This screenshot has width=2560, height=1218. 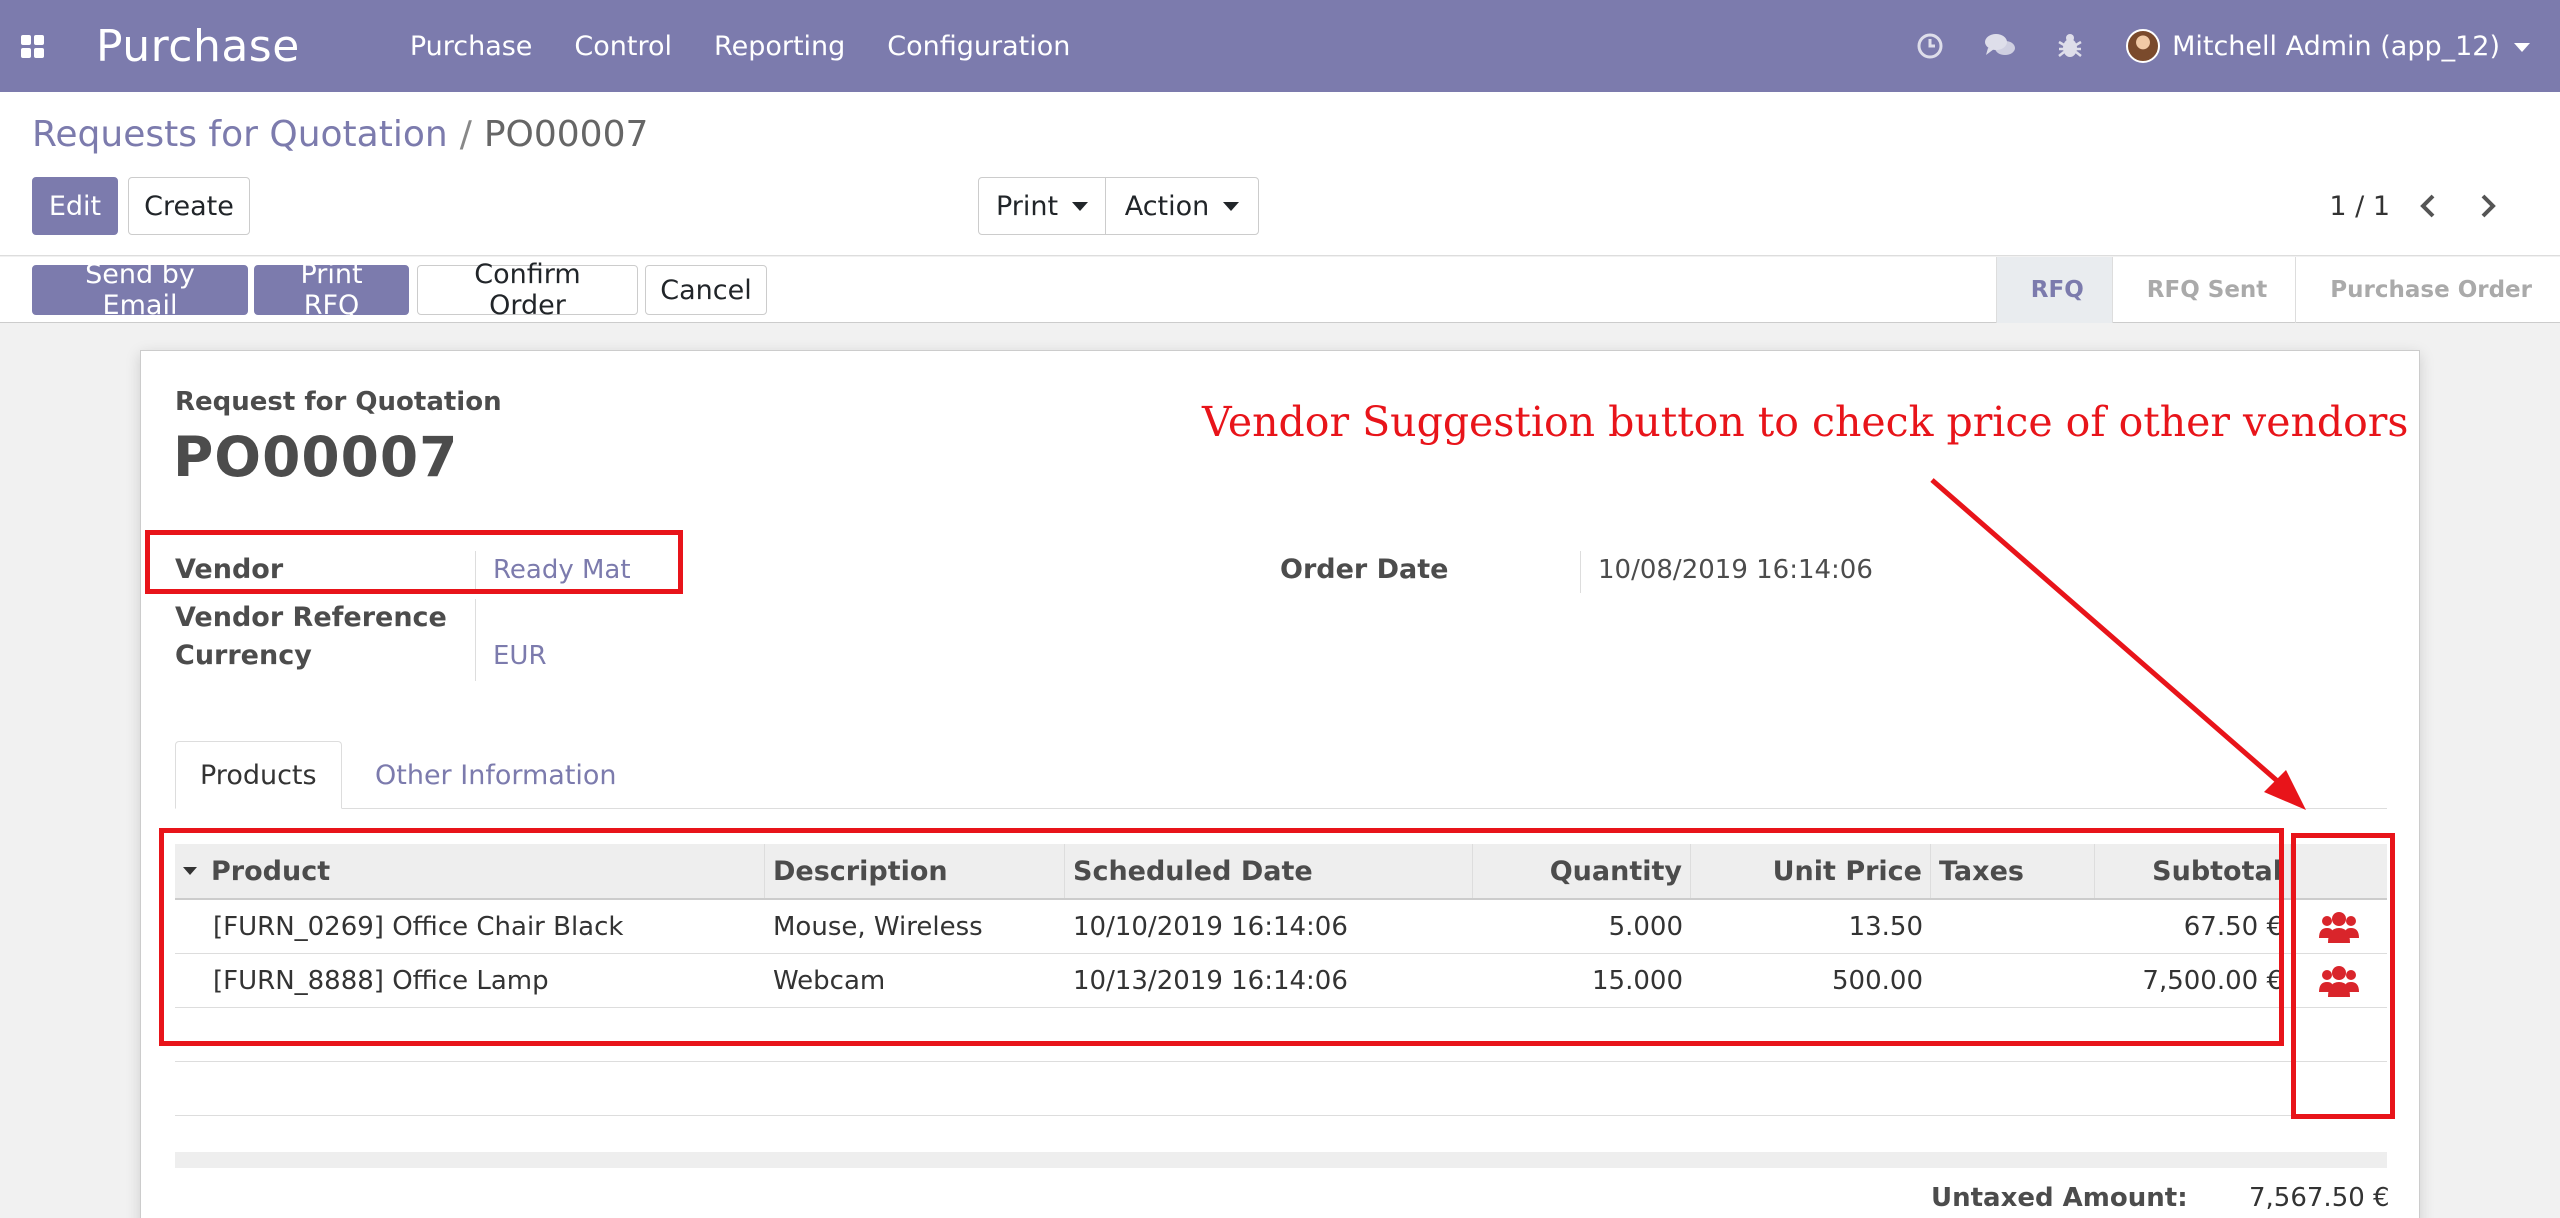 I want to click on document-number: PO00007, so click(x=316, y=457).